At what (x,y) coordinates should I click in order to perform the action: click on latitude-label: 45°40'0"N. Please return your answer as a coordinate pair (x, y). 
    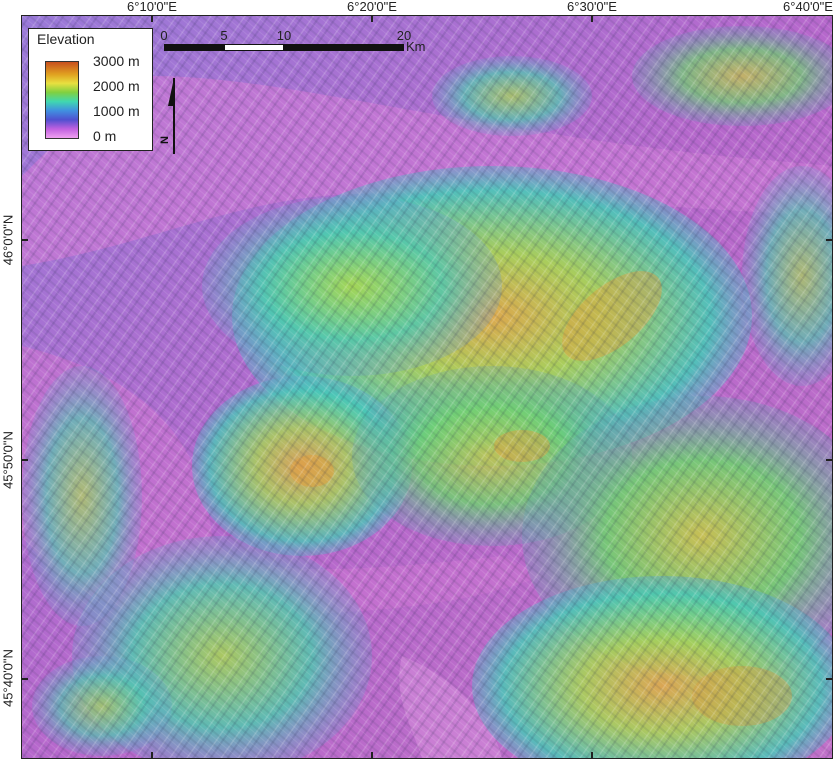
    Looking at the image, I should click on (8, 678).